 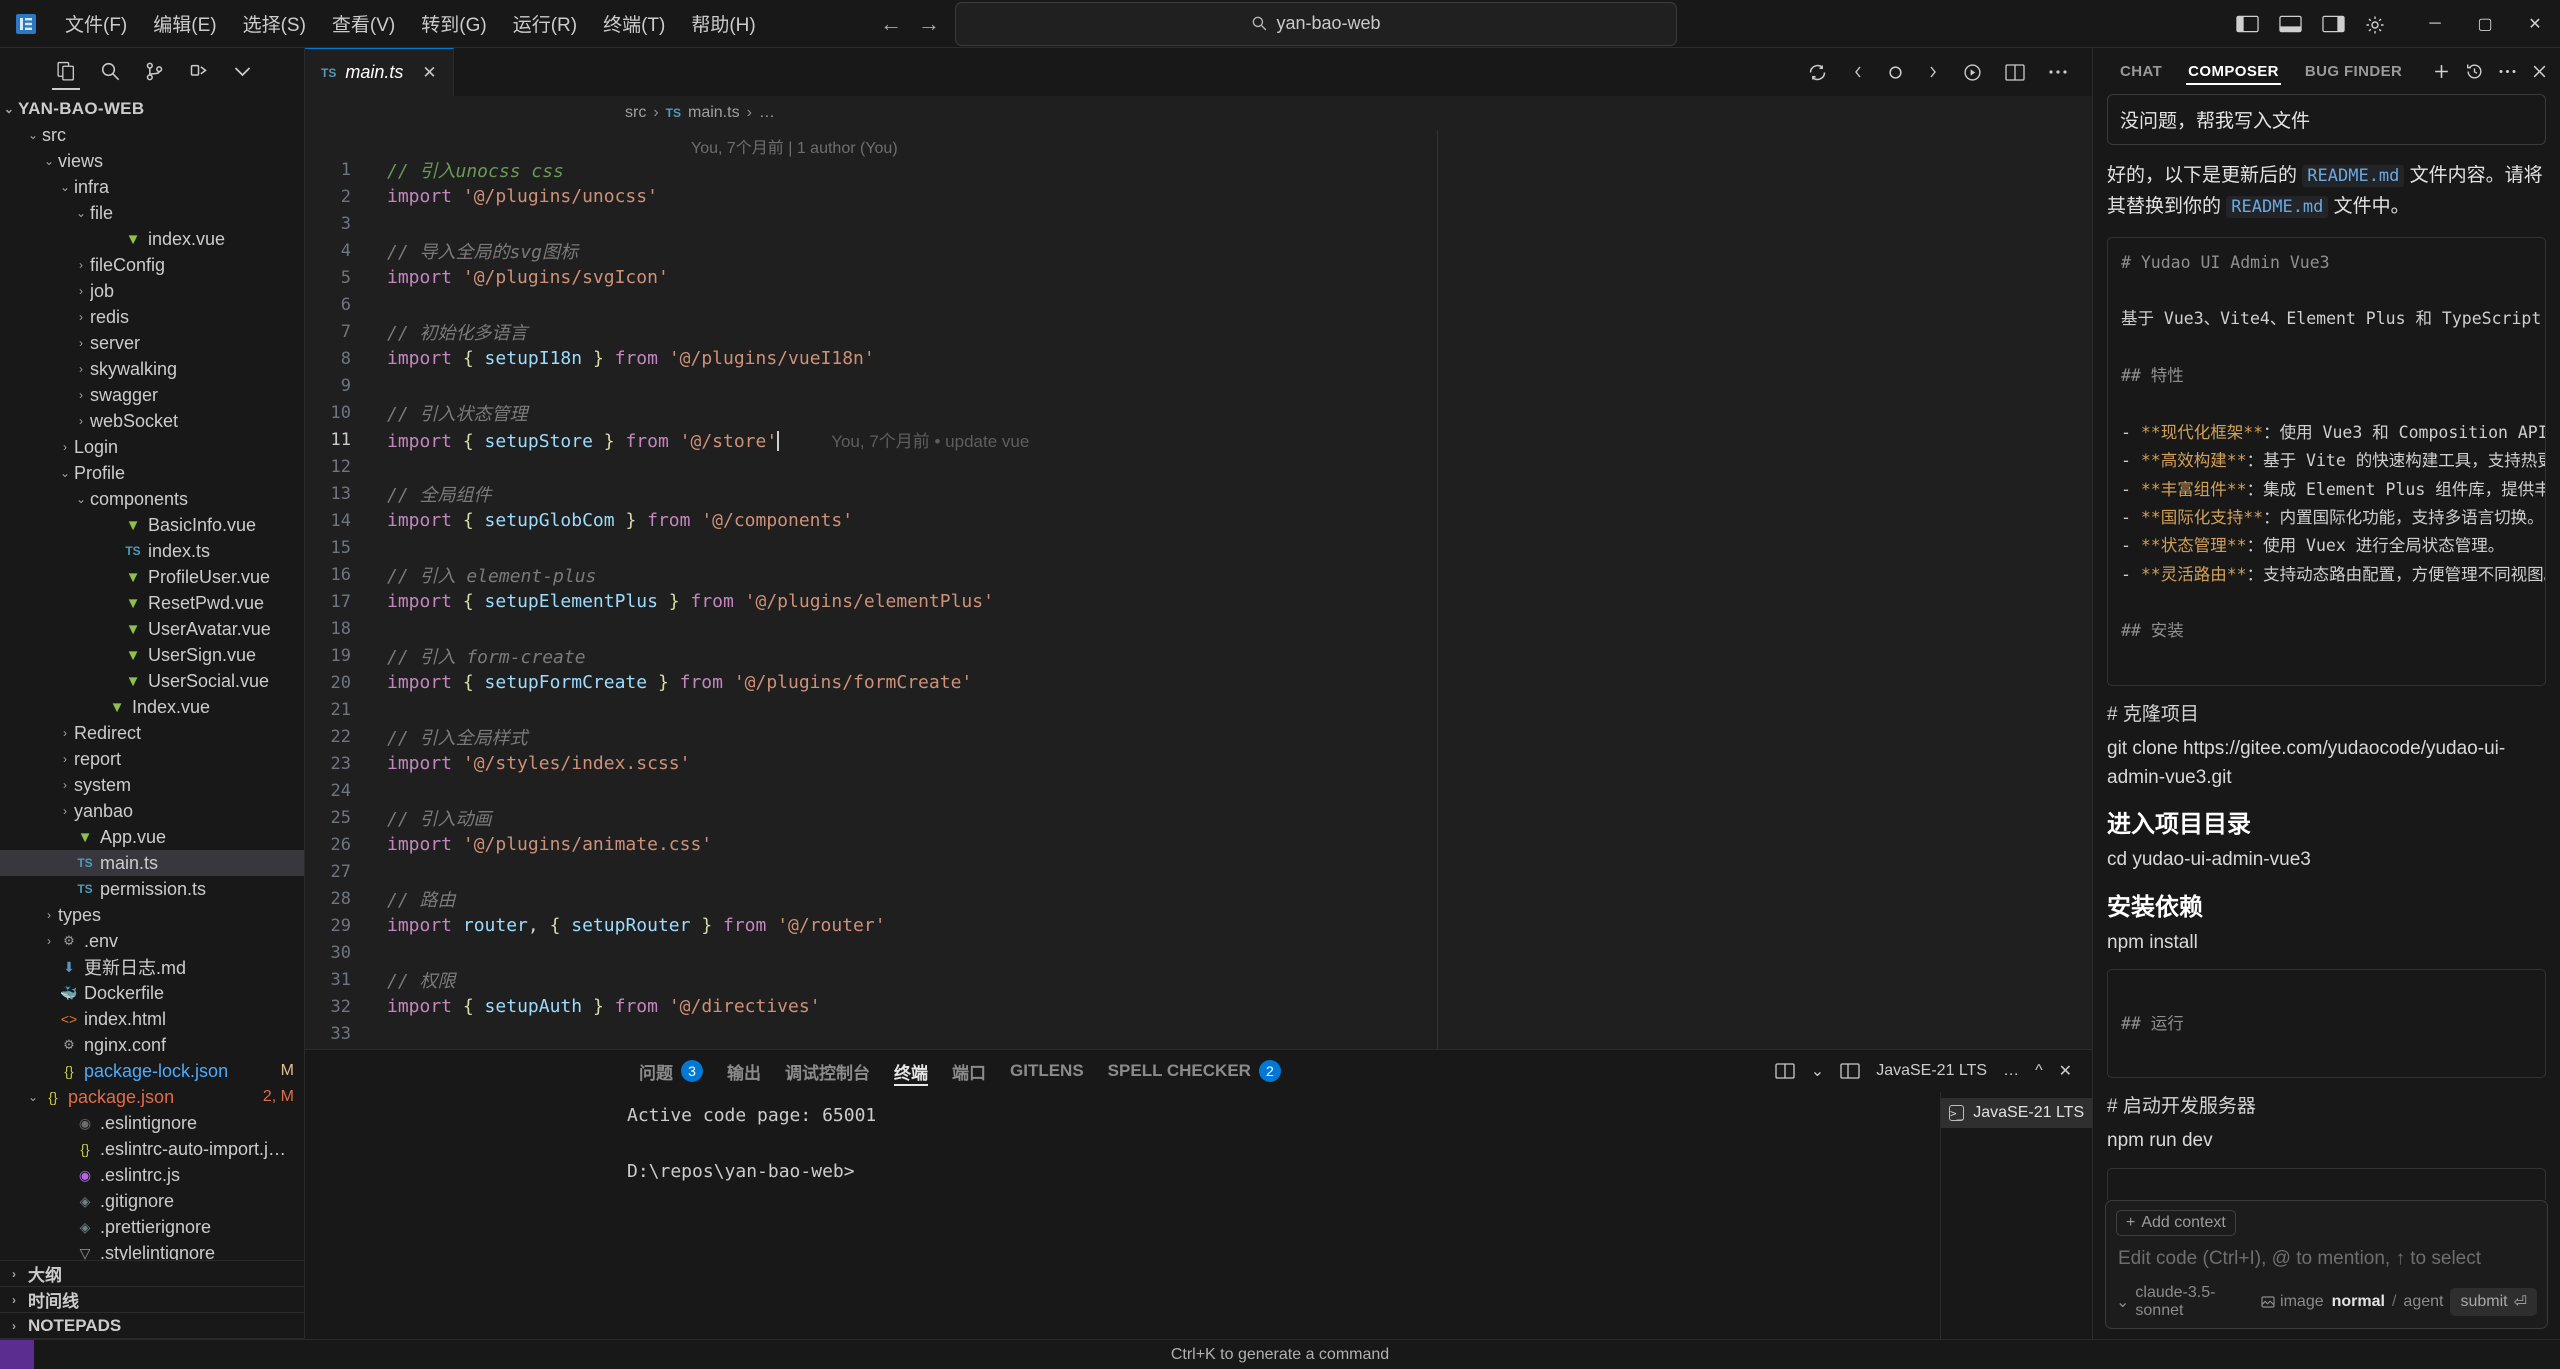 What do you see at coordinates (1198, 790) in the screenshot?
I see `code-line: 24` at bounding box center [1198, 790].